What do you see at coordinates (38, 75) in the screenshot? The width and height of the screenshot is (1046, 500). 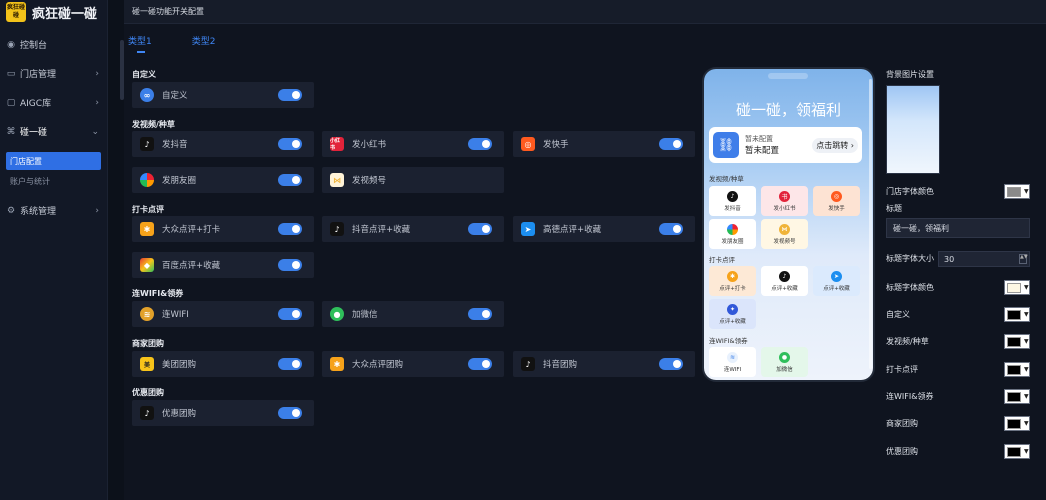 I see `sidebar-item-label: 门店管理` at bounding box center [38, 75].